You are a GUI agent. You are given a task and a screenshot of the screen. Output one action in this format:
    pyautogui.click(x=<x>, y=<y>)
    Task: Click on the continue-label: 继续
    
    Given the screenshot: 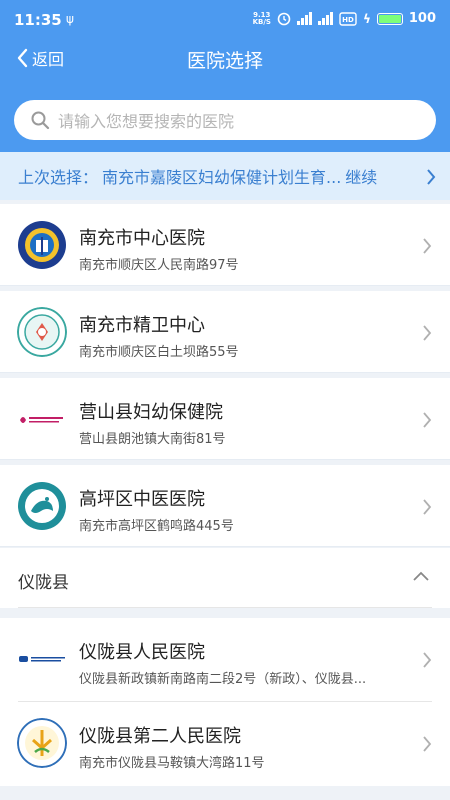 What is the action you would take?
    pyautogui.click(x=361, y=177)
    